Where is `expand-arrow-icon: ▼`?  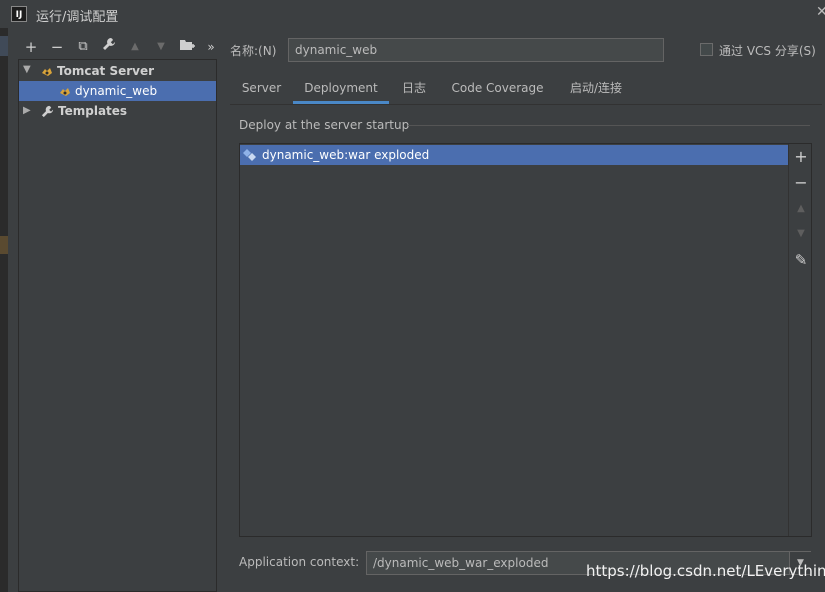 expand-arrow-icon: ▼ is located at coordinates (27, 69).